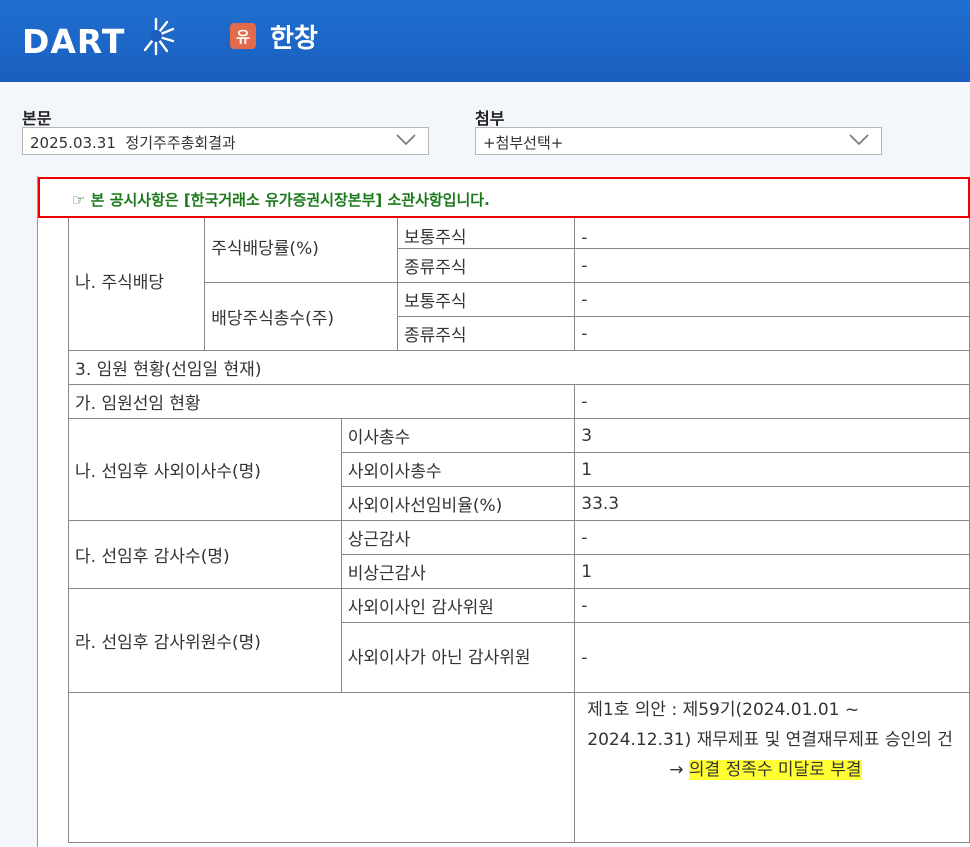 The height and width of the screenshot is (847, 970). I want to click on dividend-value-4: -, so click(772, 333).